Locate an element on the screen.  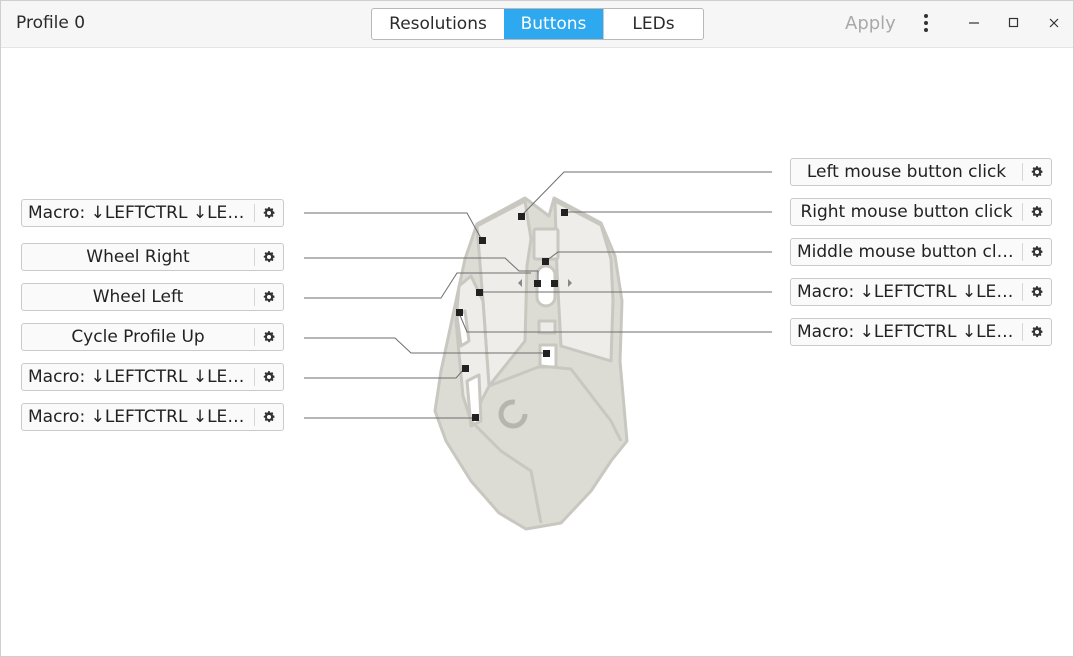
mapping-label: Cycle Profile Up is located at coordinates (138, 337).